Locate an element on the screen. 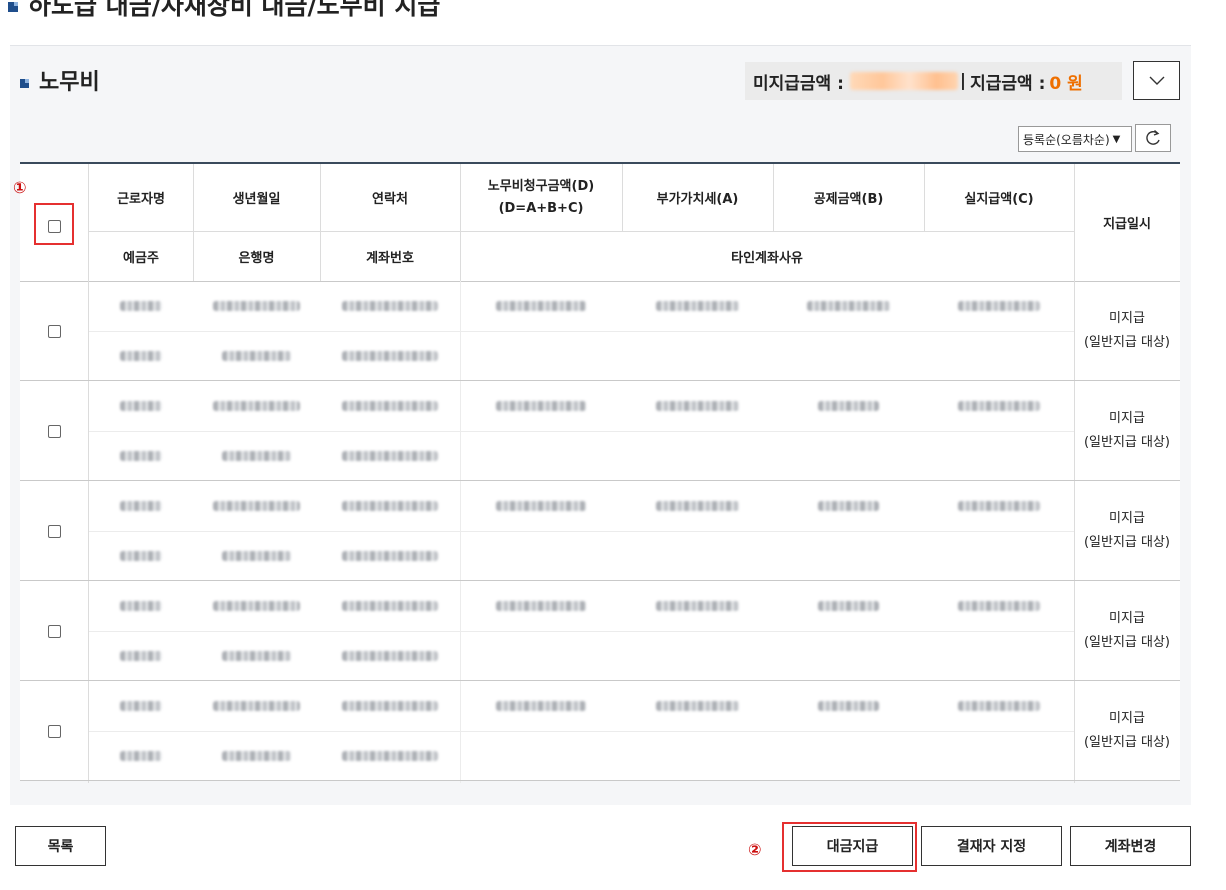 This screenshot has width=1226, height=890. unpaid-amount-redacted is located at coordinates (903, 81).